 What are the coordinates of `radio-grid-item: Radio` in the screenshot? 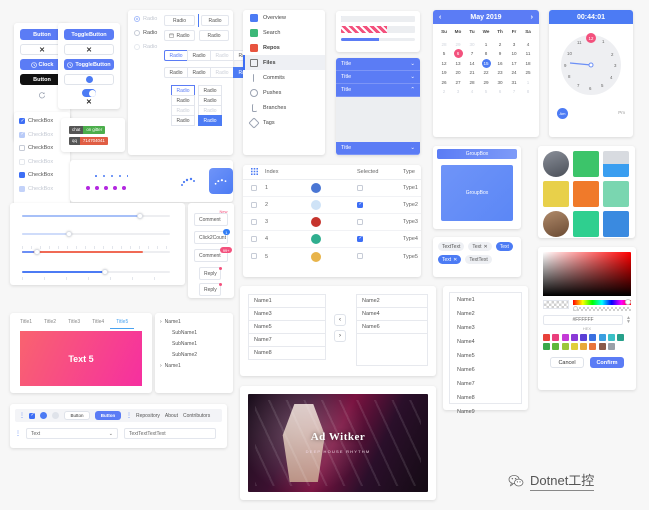 It's located at (210, 120).